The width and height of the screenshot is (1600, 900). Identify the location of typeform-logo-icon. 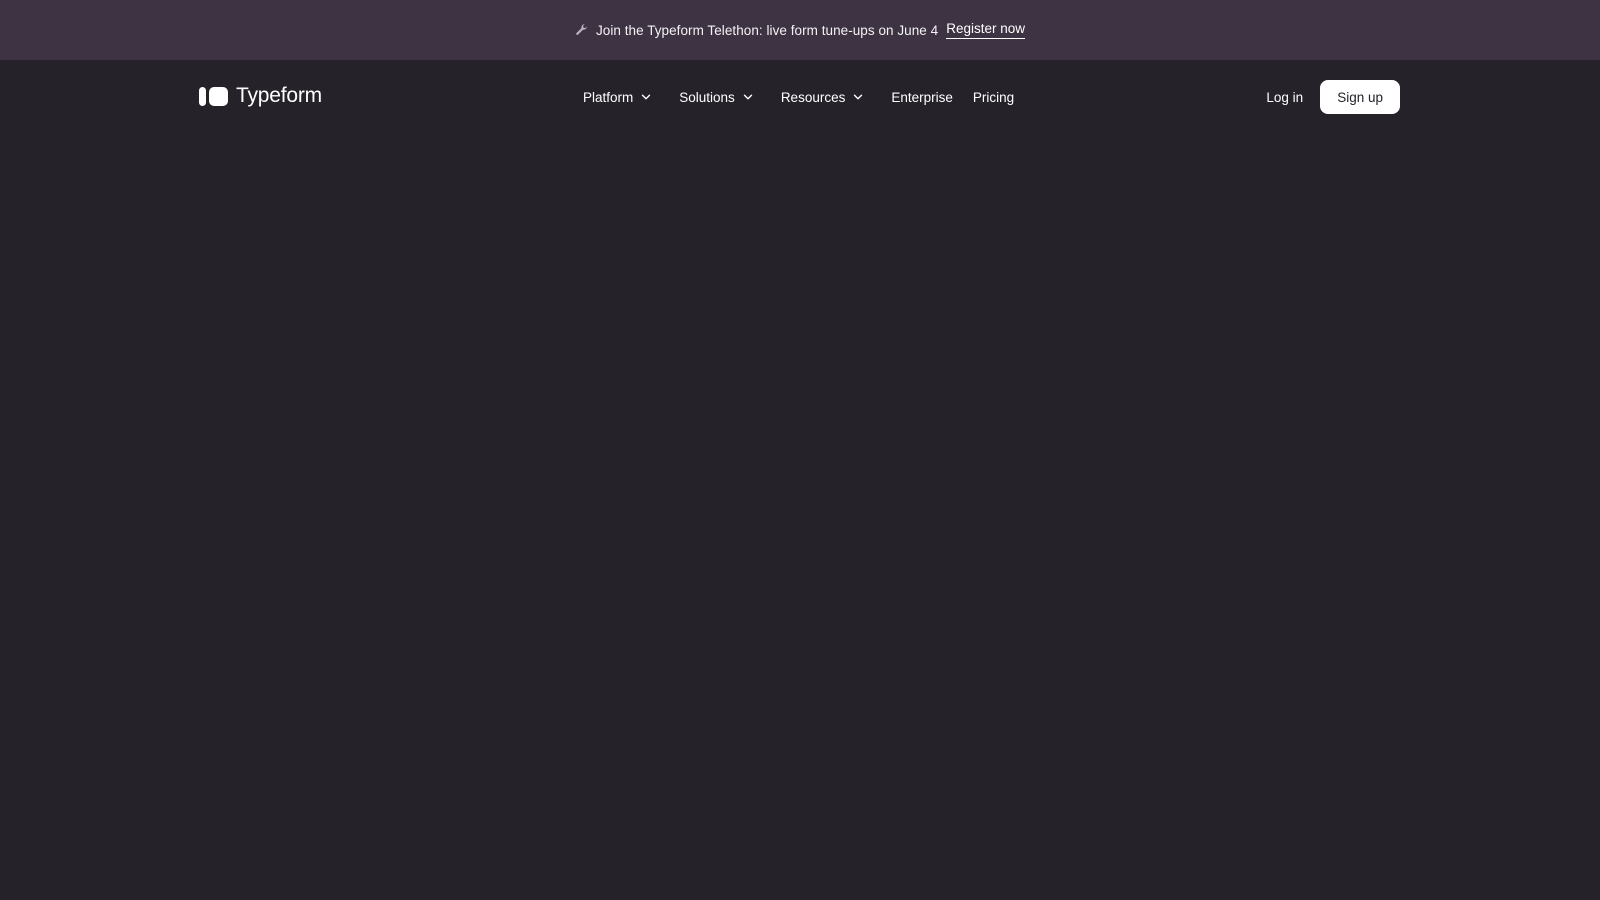
(213, 96).